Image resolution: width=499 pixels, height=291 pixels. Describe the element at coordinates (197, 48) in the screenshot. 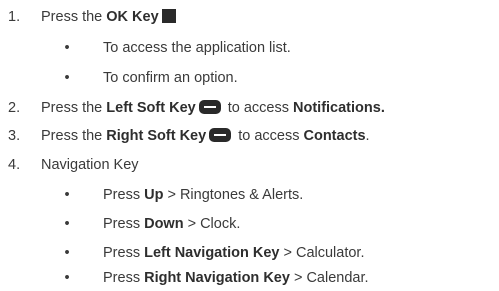

I see `sub-item-text: To access the application list.` at that location.